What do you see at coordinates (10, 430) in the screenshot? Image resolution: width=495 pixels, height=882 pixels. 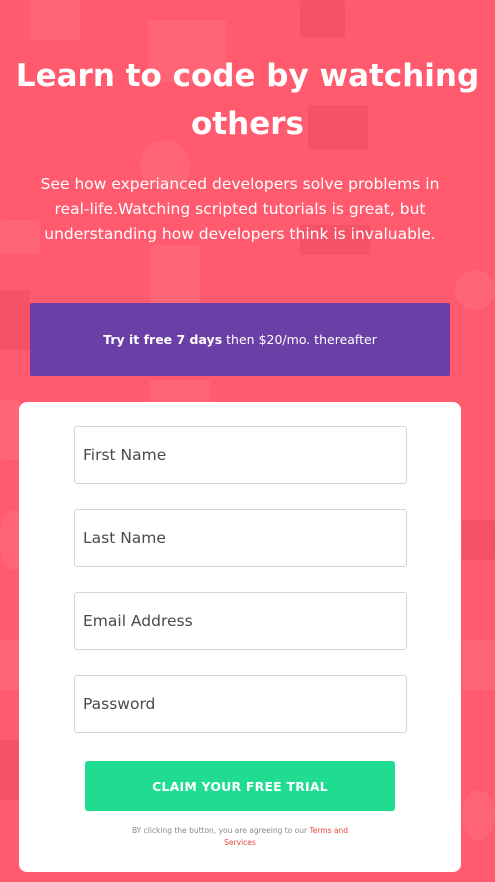 I see `rocket-icon` at bounding box center [10, 430].